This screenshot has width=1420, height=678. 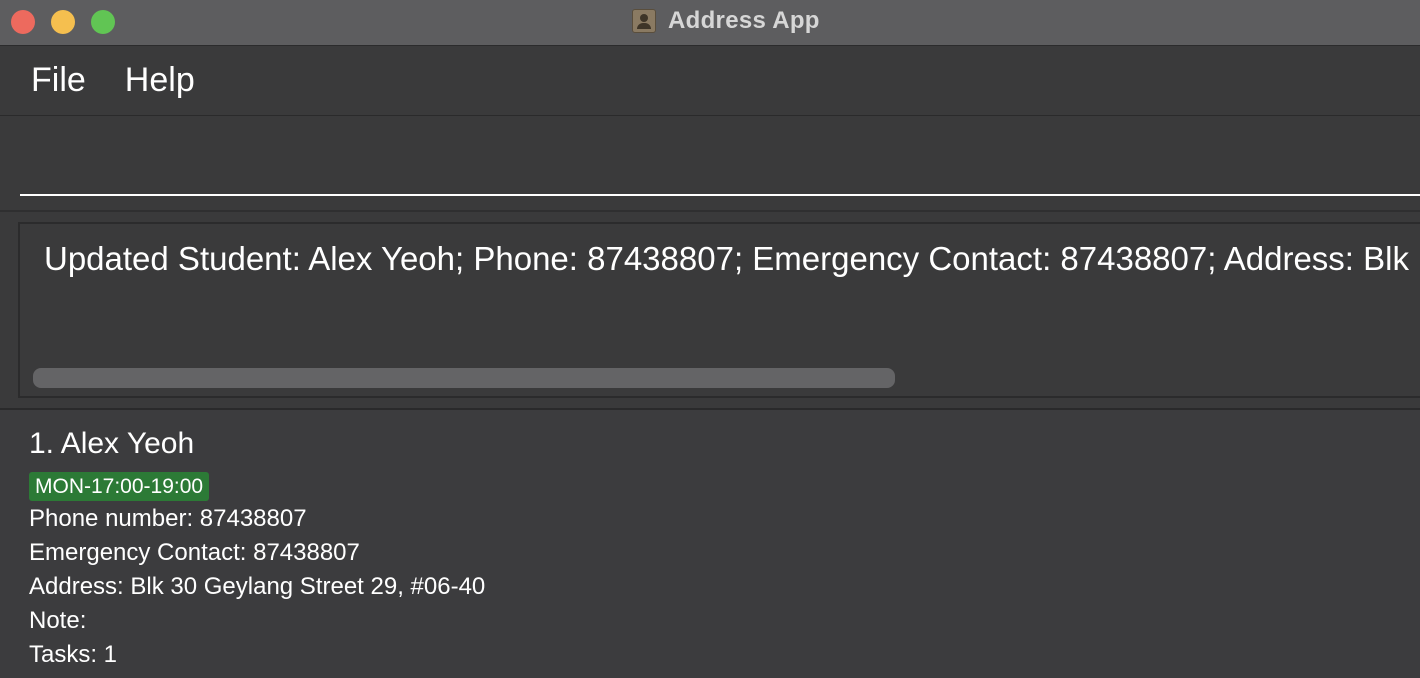 I want to click on menu-help: Help, so click(x=160, y=80).